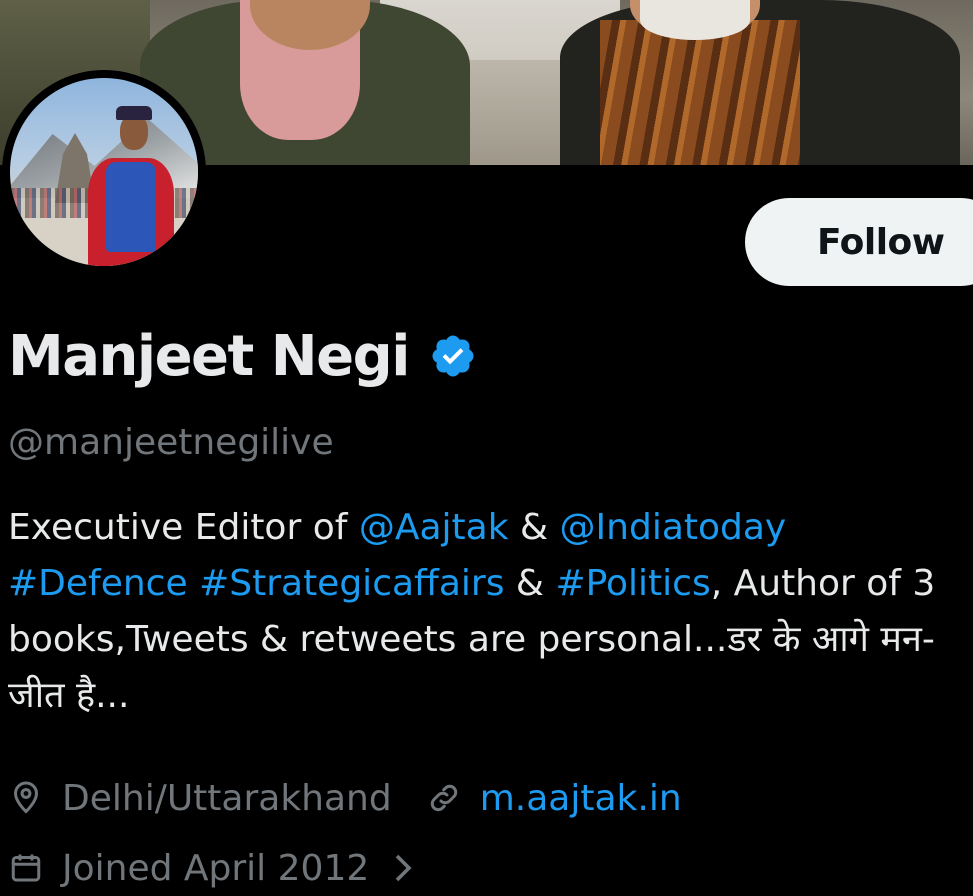 The width and height of the screenshot is (973, 896). What do you see at coordinates (434, 527) in the screenshot?
I see `bio-mention-aajtak: @Aajtak` at bounding box center [434, 527].